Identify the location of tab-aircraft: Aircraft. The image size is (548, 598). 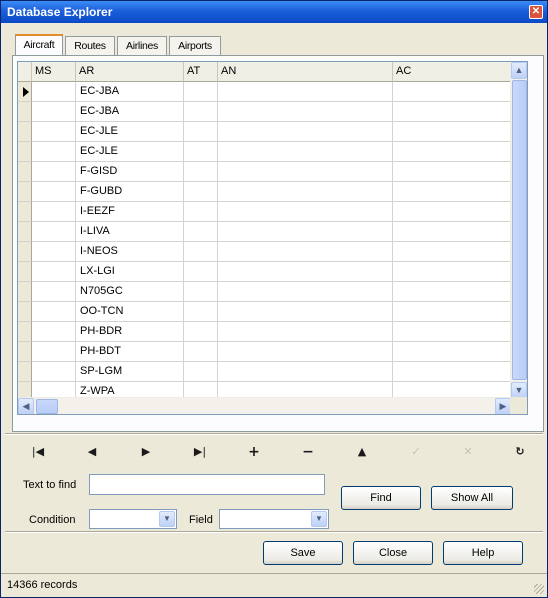
(39, 45).